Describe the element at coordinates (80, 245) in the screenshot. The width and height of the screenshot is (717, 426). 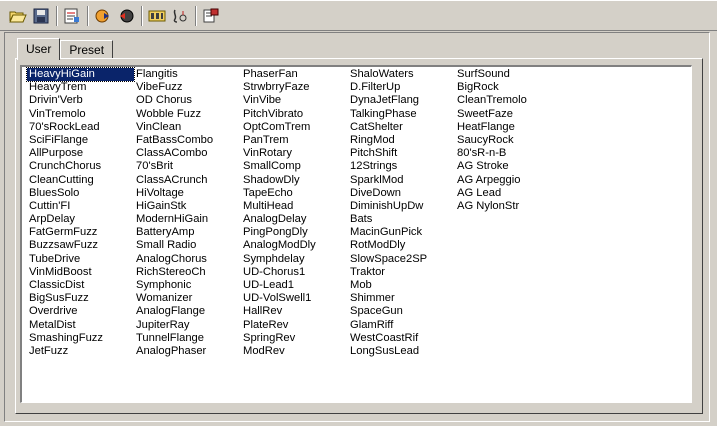
I see `patch-list-item: BuzzsawFuzz` at that location.